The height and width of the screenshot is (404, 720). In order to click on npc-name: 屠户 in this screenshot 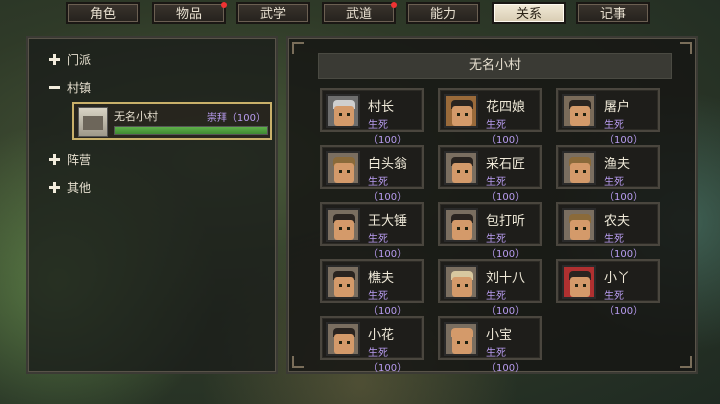, I will do `click(617, 107)`.